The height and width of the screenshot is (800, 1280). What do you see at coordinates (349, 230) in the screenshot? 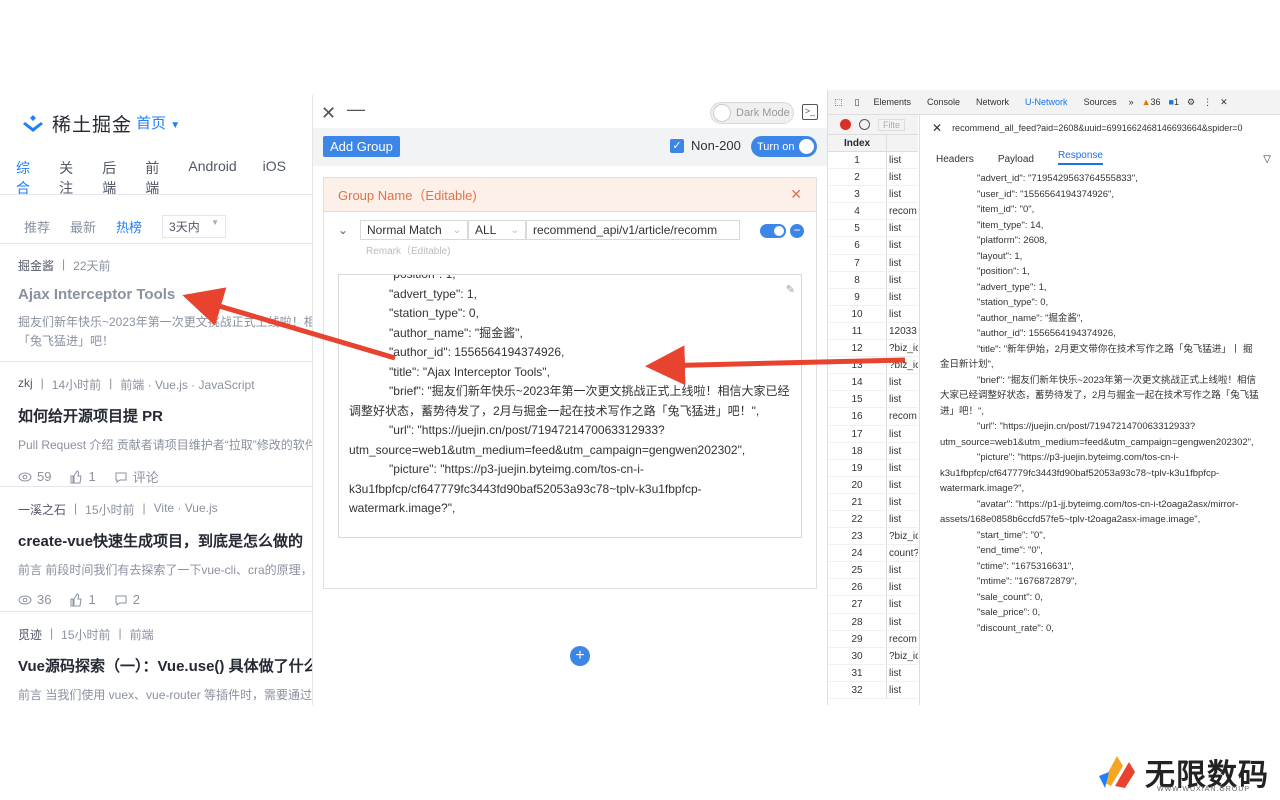
I see `chevron-down-icon: ⌄` at bounding box center [349, 230].